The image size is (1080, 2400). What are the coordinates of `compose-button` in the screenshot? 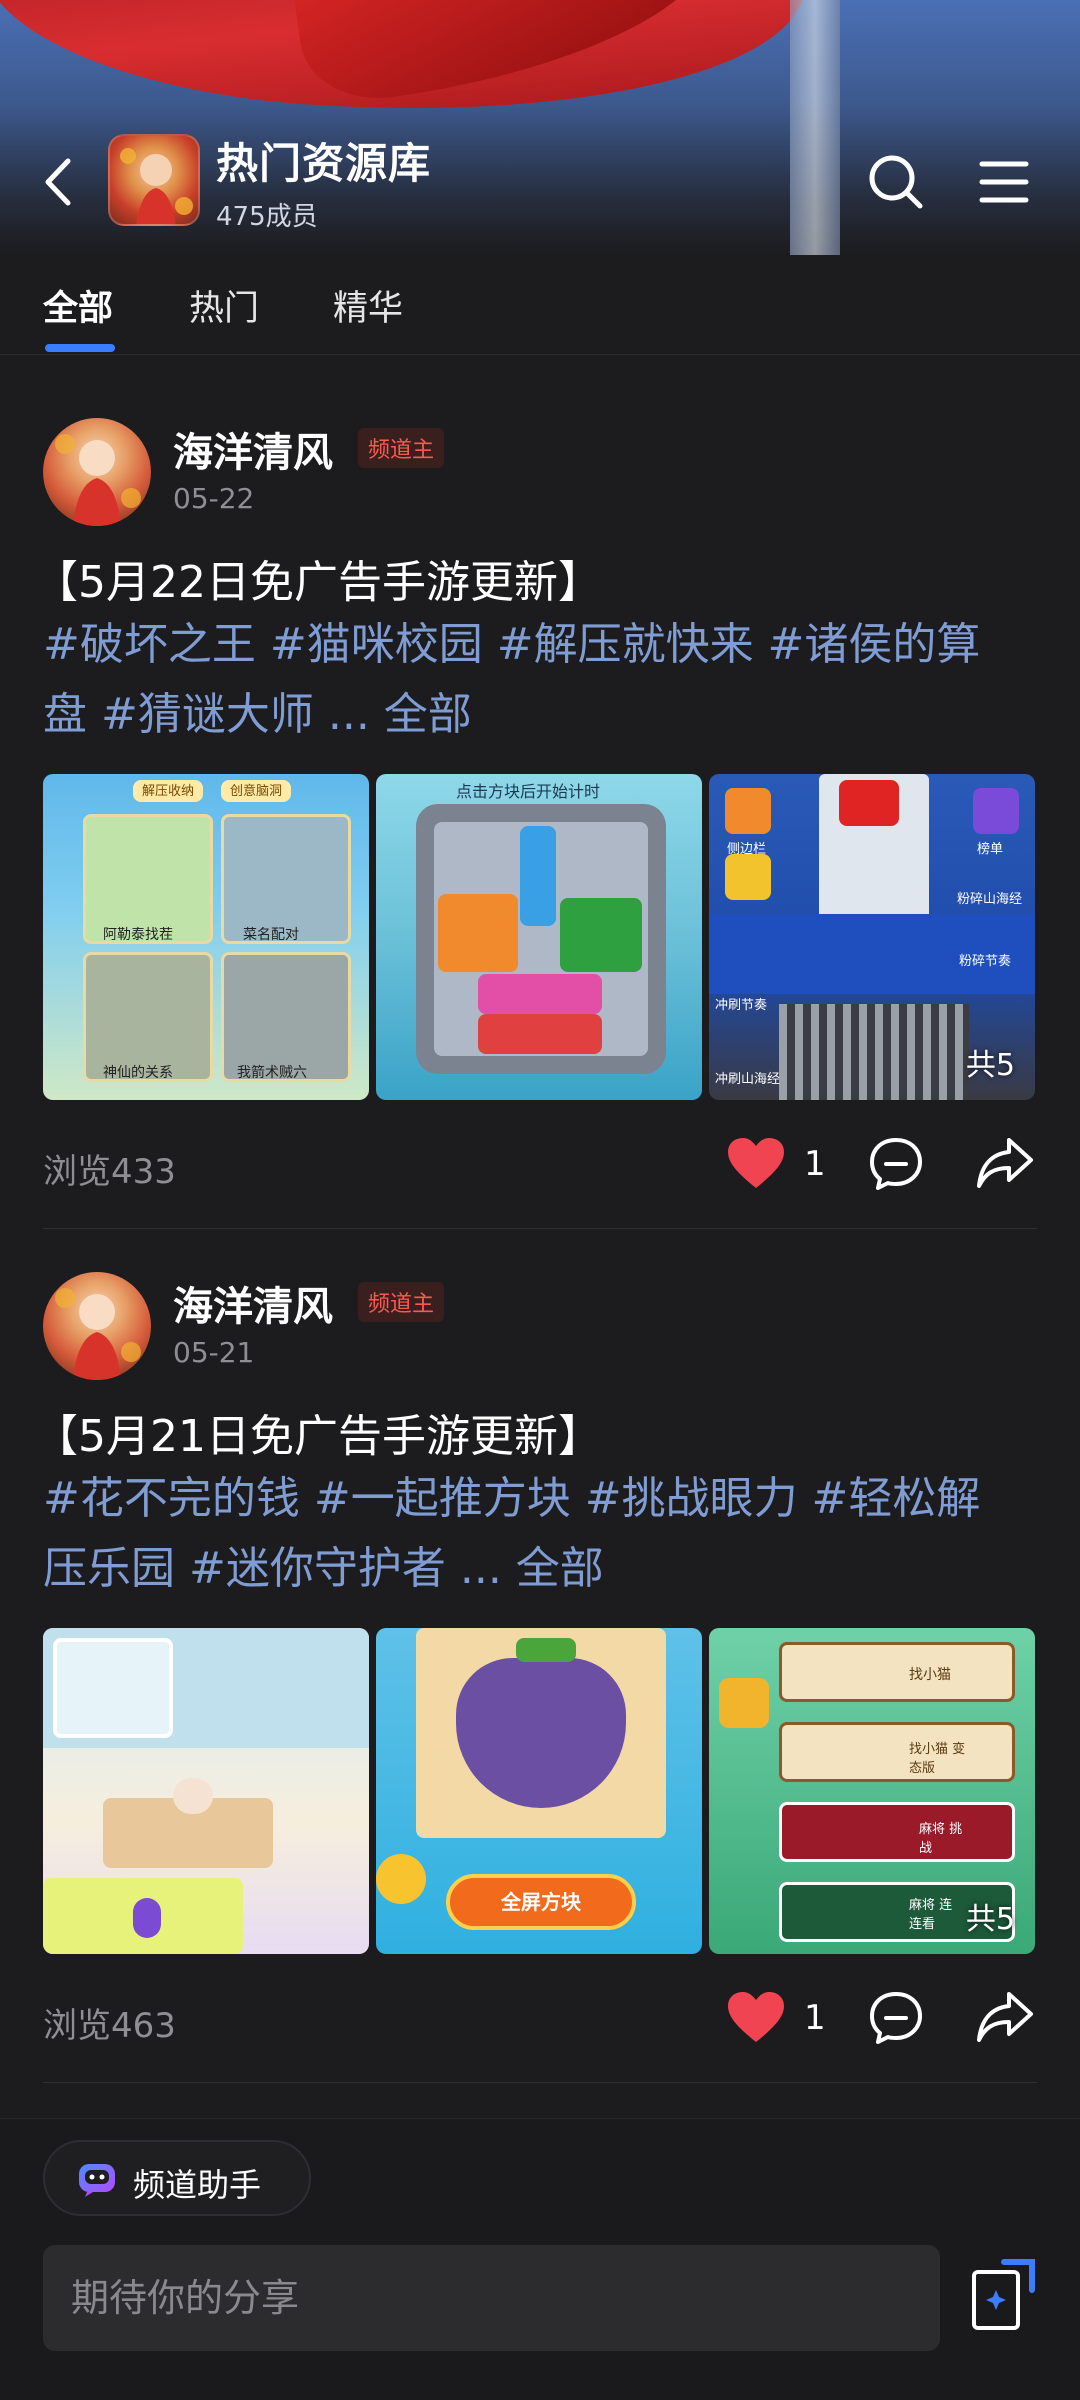 It's located at (1001, 2298).